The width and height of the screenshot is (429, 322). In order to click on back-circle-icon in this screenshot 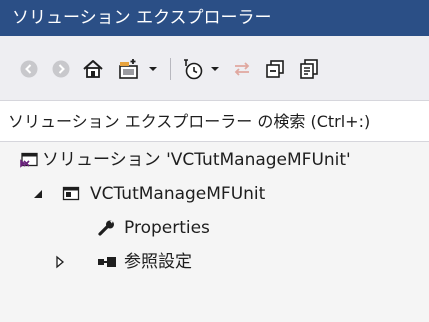, I will do `click(29, 69)`.